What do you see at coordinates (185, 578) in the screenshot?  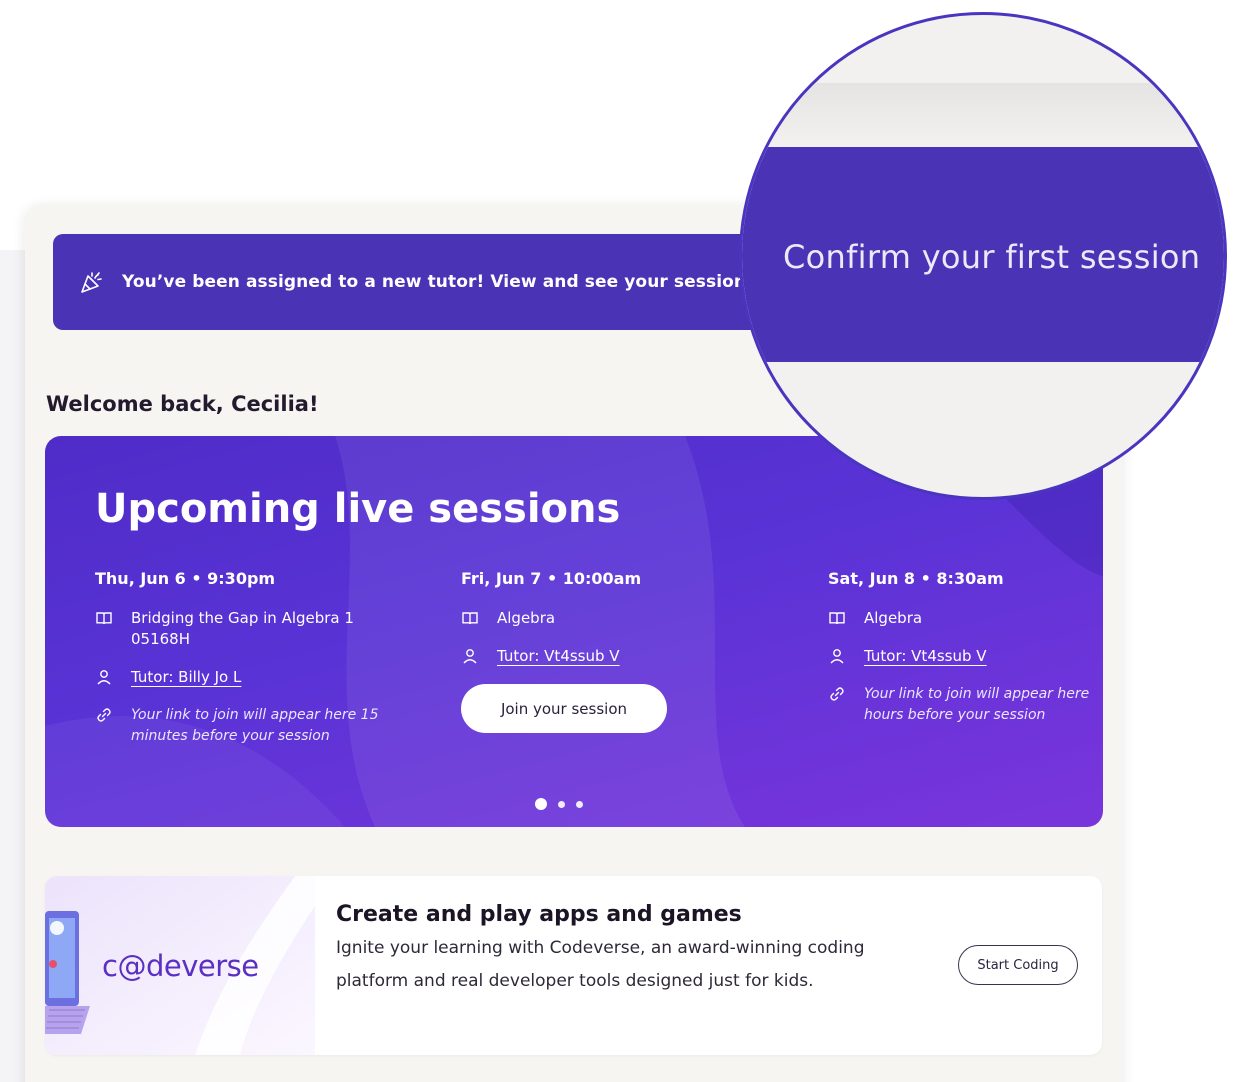 I see `session-date: Thu, Jun 6 • 9:30pm` at bounding box center [185, 578].